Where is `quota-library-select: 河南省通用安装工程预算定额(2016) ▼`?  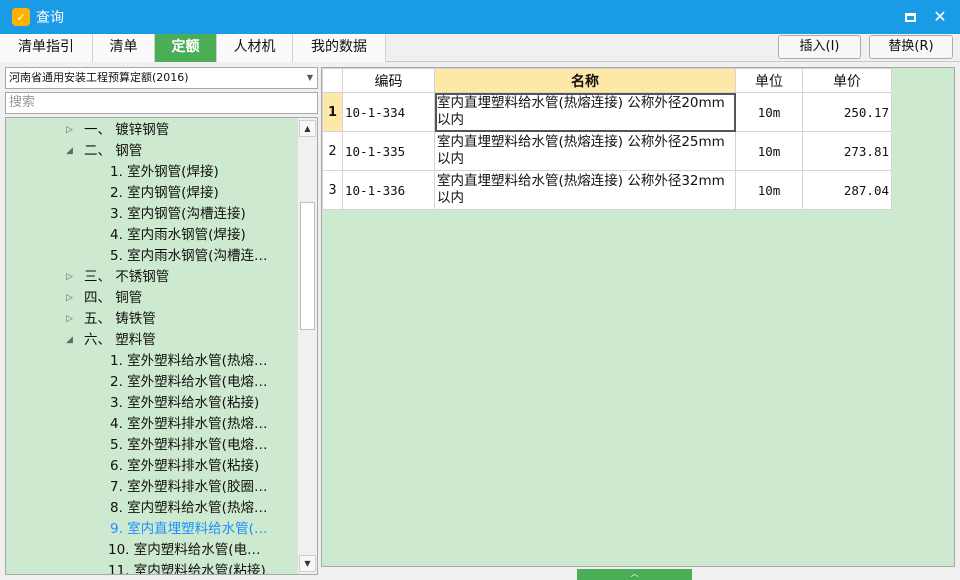
quota-library-select: 河南省通用安装工程预算定额(2016) ▼ is located at coordinates (161, 78).